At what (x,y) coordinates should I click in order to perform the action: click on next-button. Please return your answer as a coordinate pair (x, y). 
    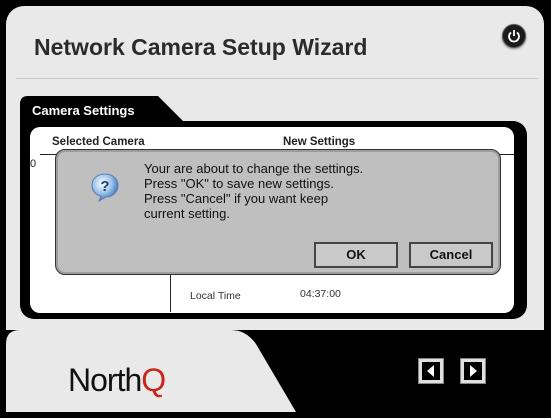
    Looking at the image, I should click on (473, 371).